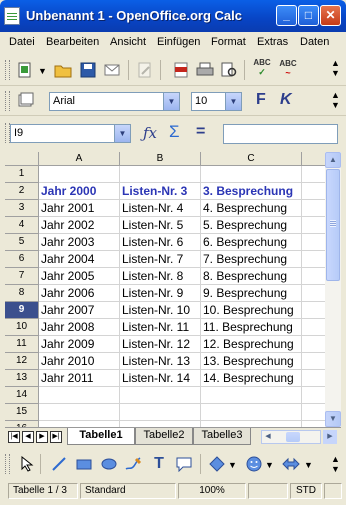  What do you see at coordinates (308, 15) in the screenshot?
I see `maximize-button: □` at bounding box center [308, 15].